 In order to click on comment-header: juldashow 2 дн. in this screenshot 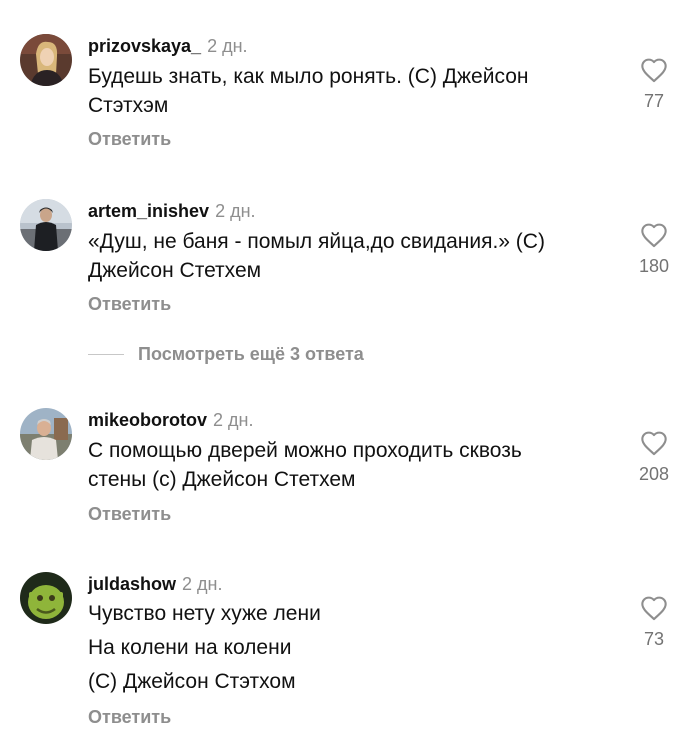, I will do `click(155, 584)`.